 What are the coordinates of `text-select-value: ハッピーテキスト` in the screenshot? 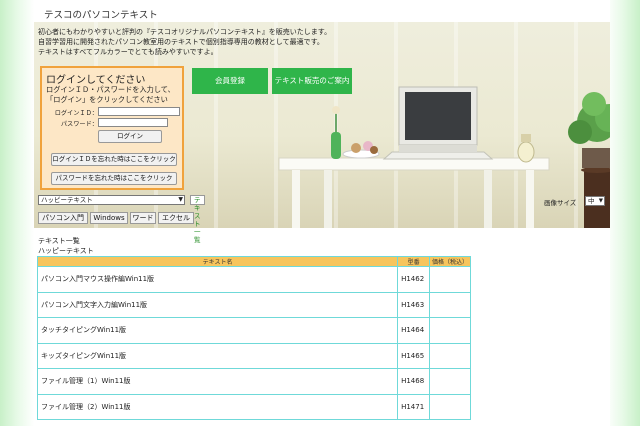 It's located at (67, 200).